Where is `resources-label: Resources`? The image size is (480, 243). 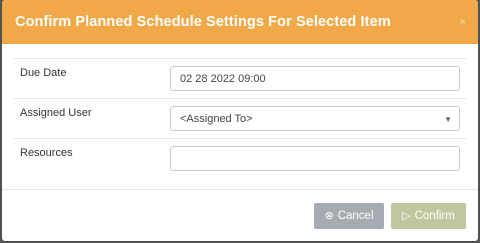
resources-label: Resources is located at coordinates (46, 153).